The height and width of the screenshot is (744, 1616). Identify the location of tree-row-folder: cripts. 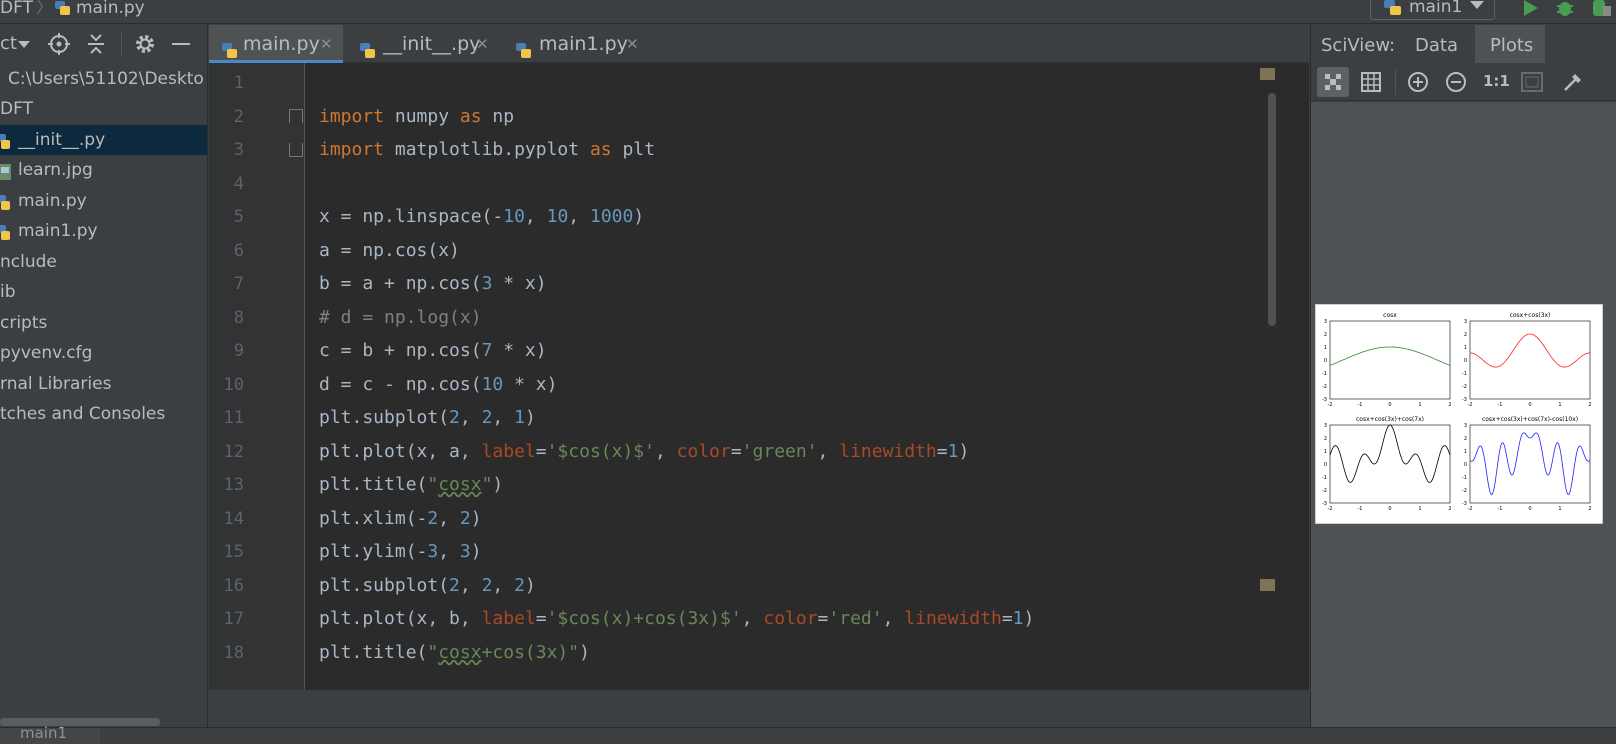
(103, 323).